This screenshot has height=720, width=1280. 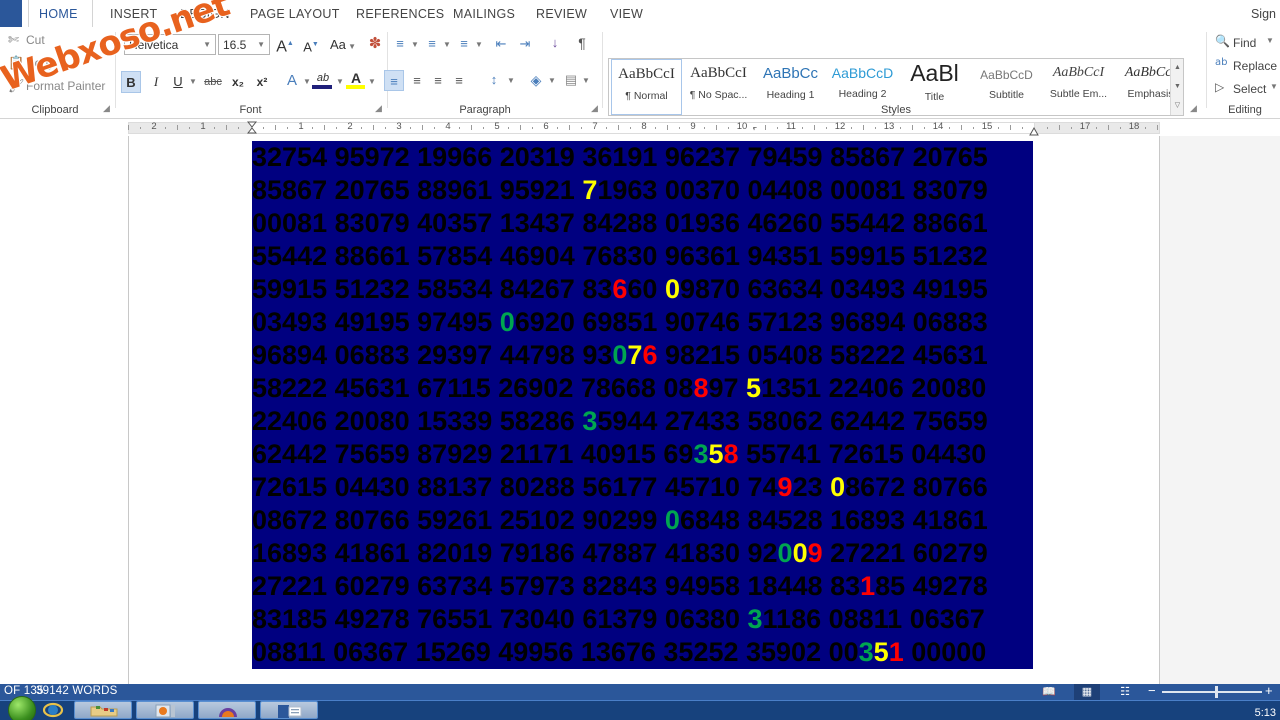 What do you see at coordinates (447, 44) in the screenshot?
I see `numbering-caret-icon: ▼` at bounding box center [447, 44].